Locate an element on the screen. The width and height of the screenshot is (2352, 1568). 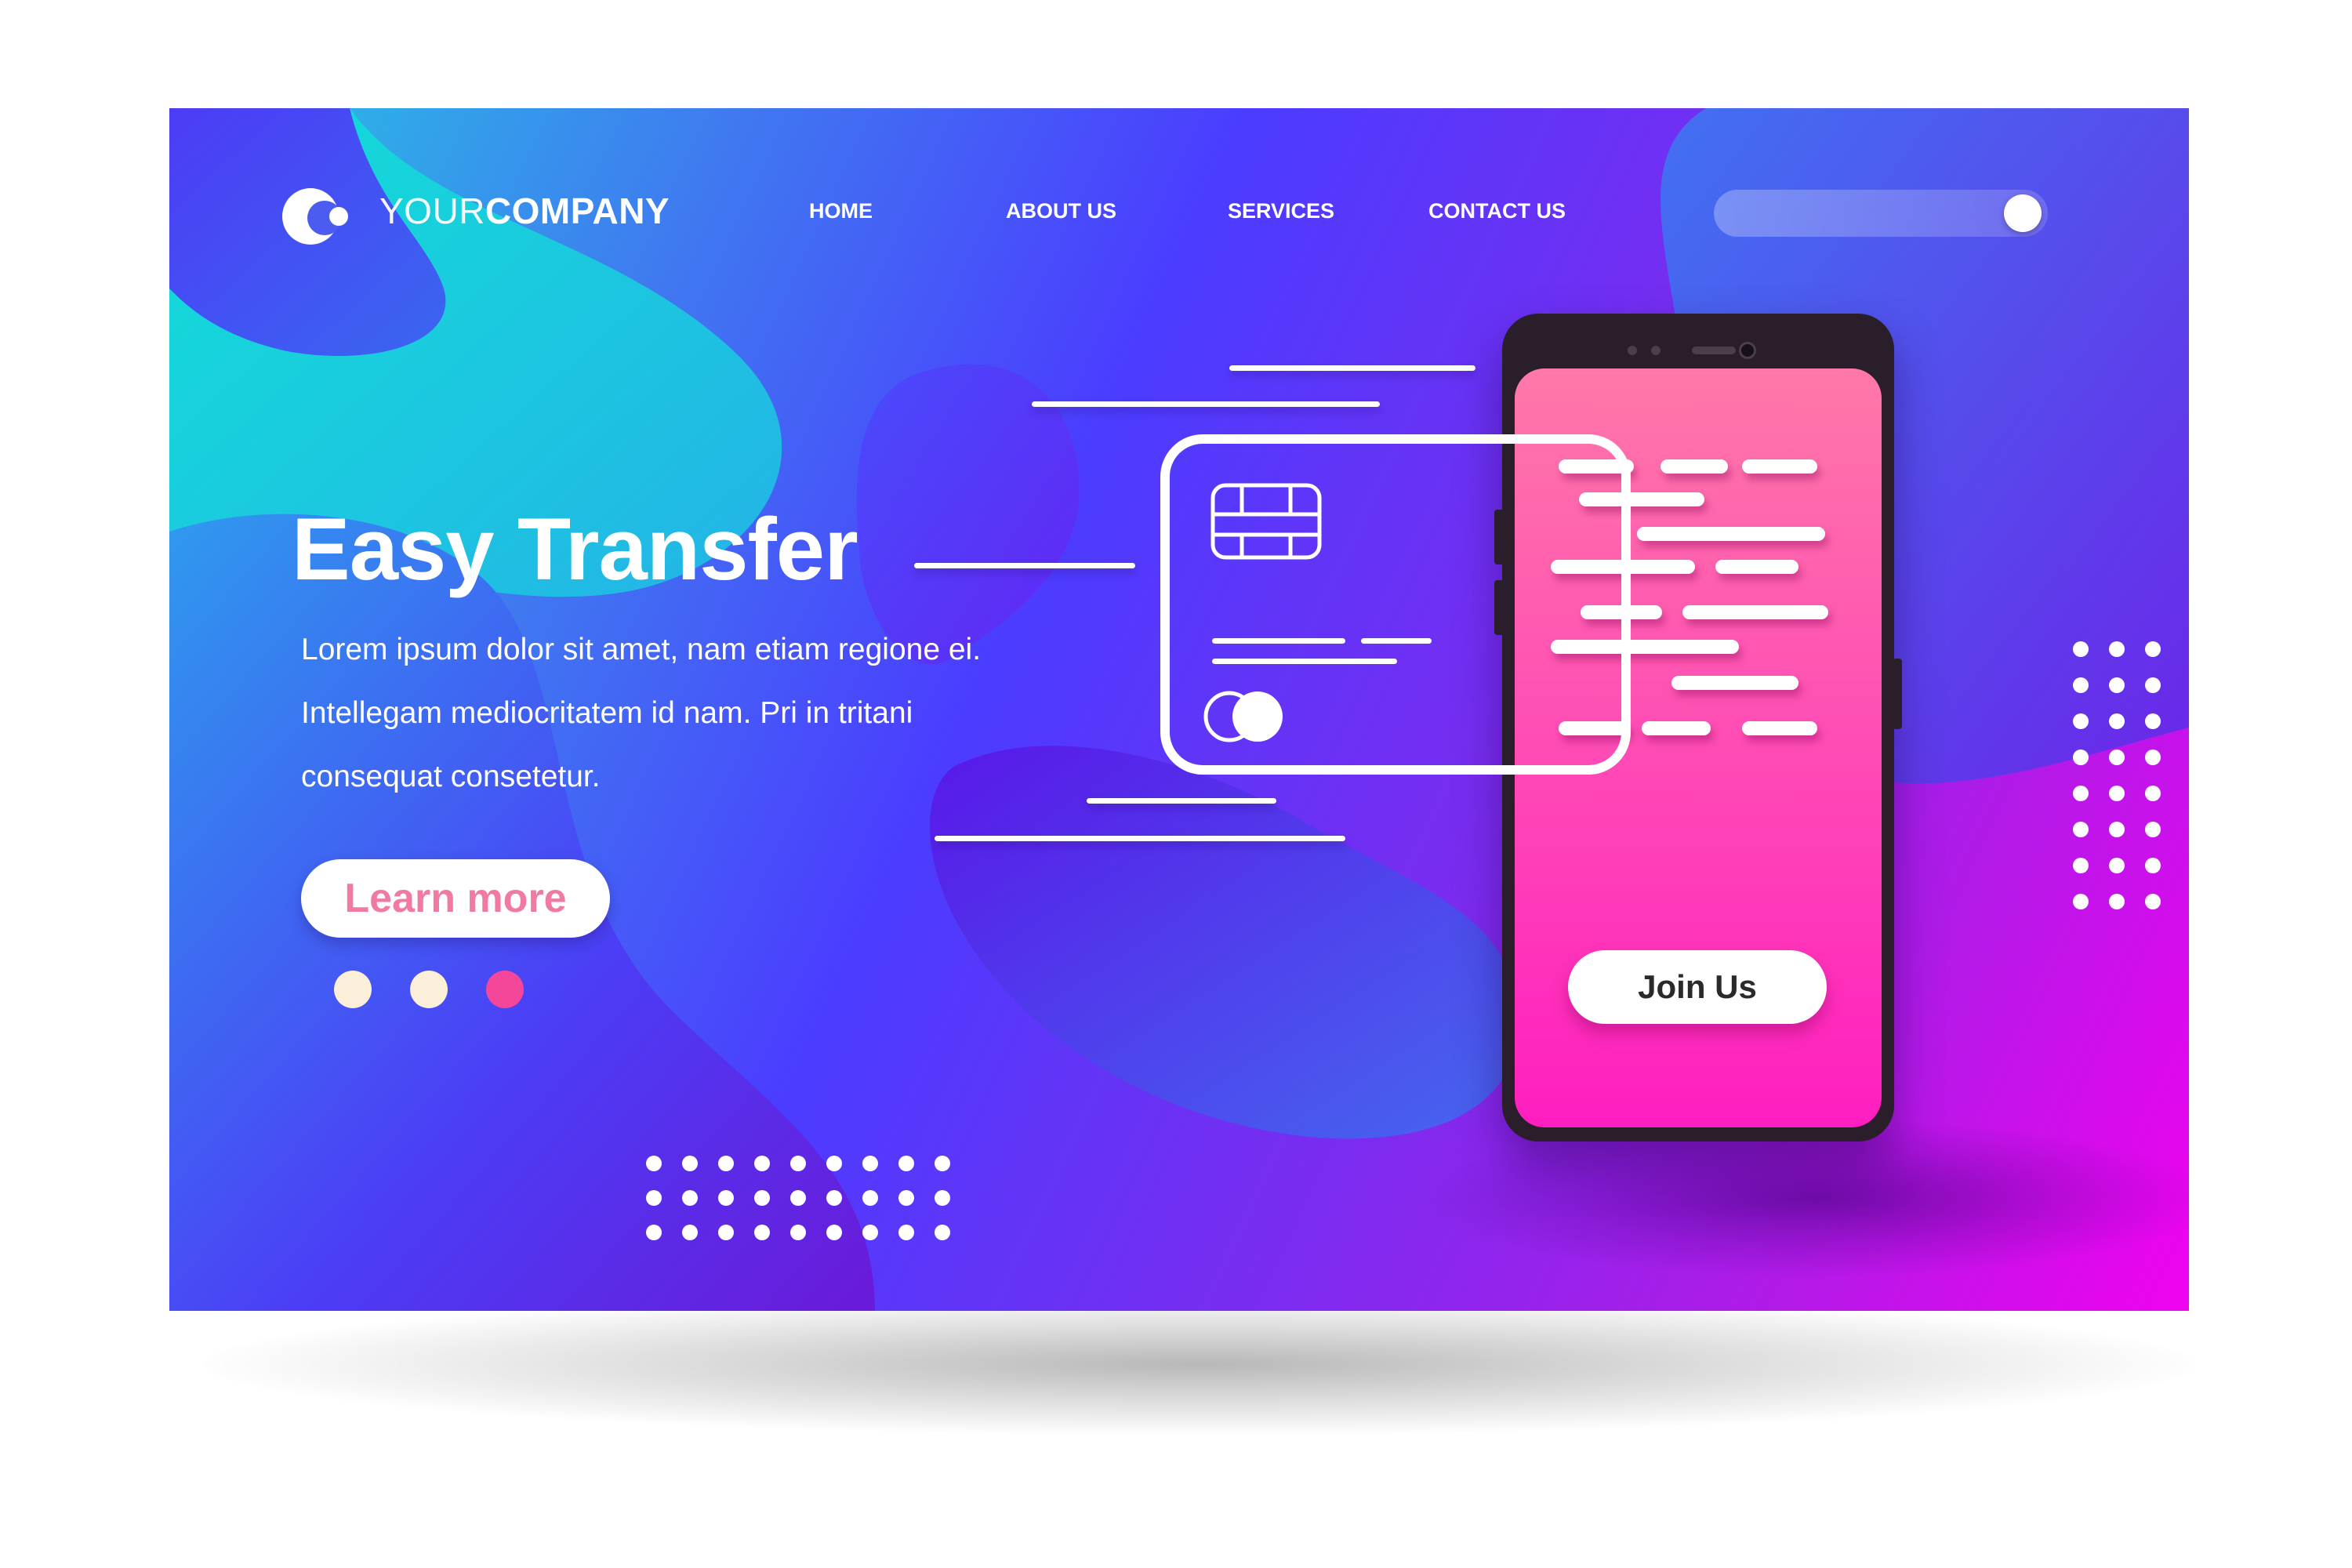
brand-suffix: COMPANY is located at coordinates (577, 211).